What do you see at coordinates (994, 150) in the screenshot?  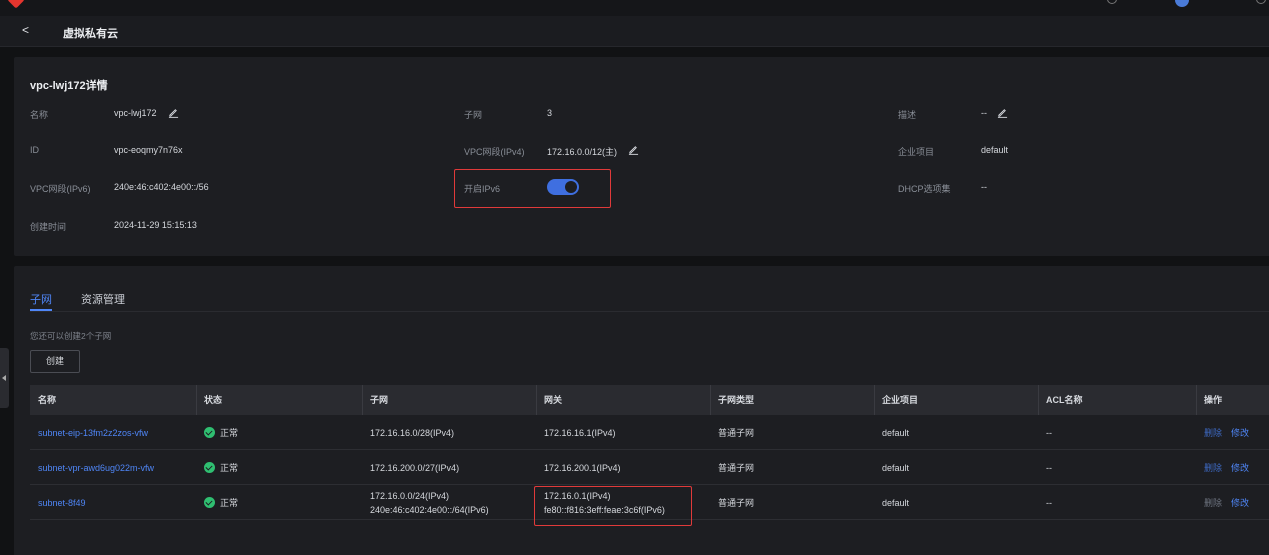 I see `enterprise-project-value: default` at bounding box center [994, 150].